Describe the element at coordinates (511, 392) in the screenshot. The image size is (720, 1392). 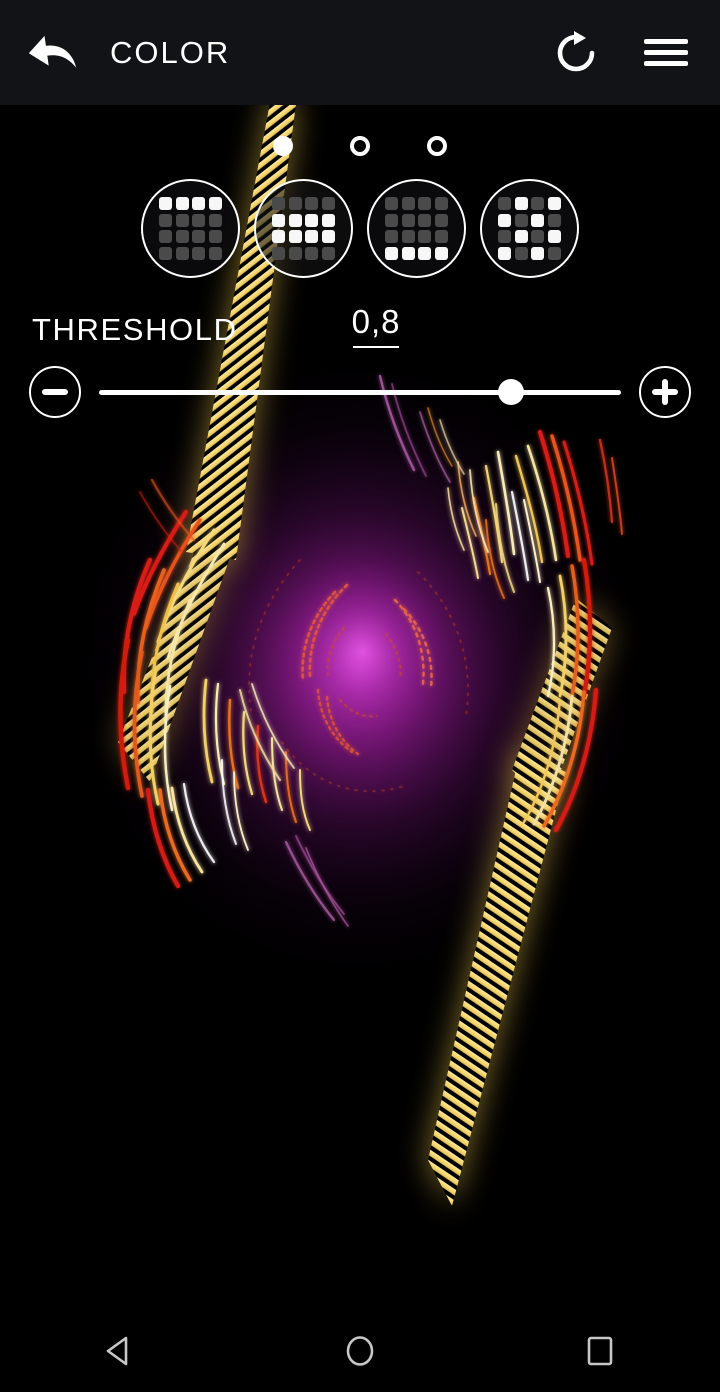
I see `slider-thumb` at that location.